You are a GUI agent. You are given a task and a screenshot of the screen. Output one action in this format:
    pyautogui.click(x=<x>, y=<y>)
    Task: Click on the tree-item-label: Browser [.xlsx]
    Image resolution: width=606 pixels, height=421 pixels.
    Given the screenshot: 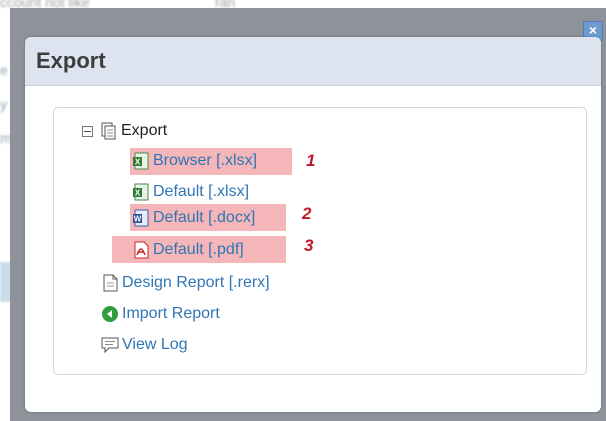 What is the action you would take?
    pyautogui.click(x=205, y=161)
    